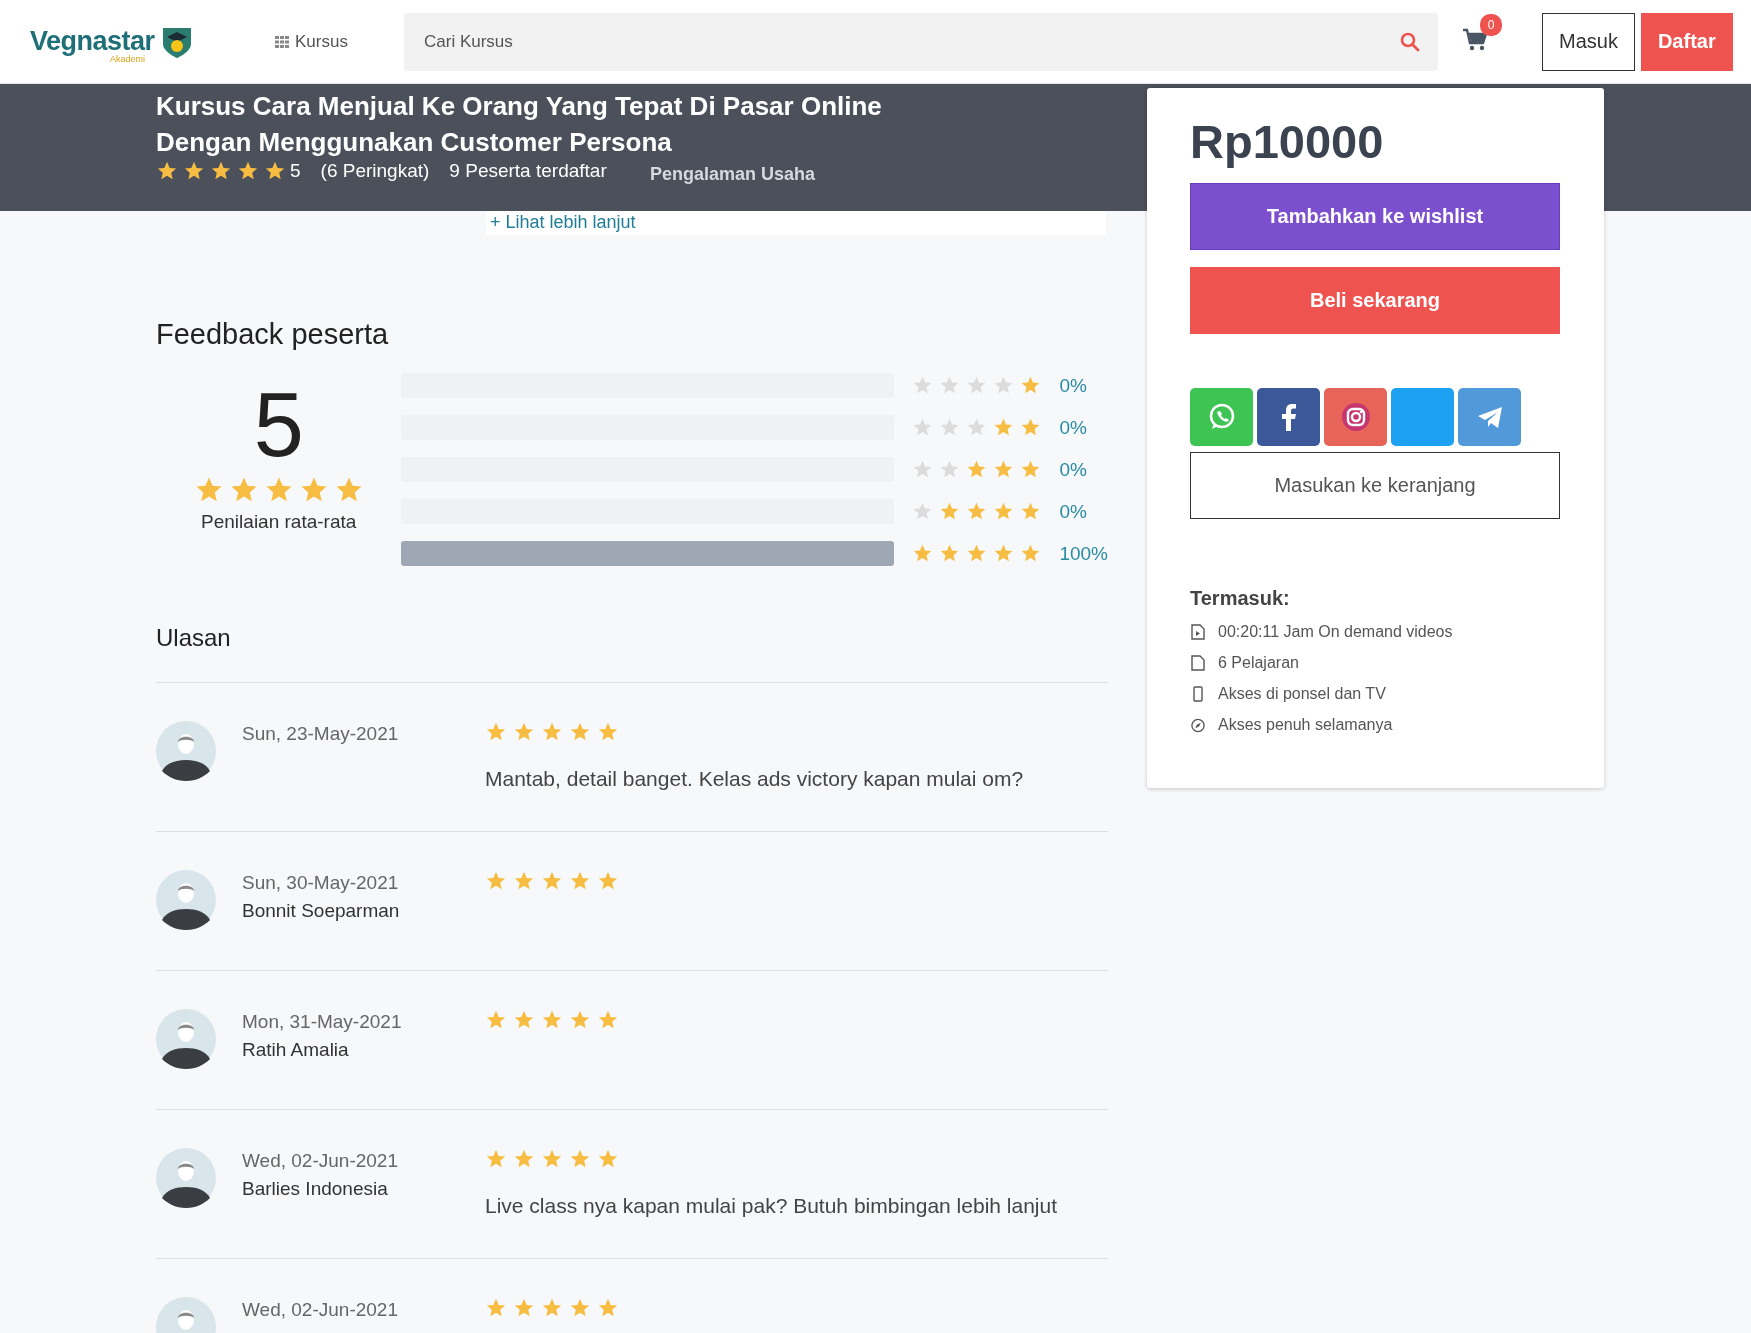 Image resolution: width=1751 pixels, height=1333 pixels. I want to click on includes-item: 00:20:11 Jam On demand videos, so click(1335, 632).